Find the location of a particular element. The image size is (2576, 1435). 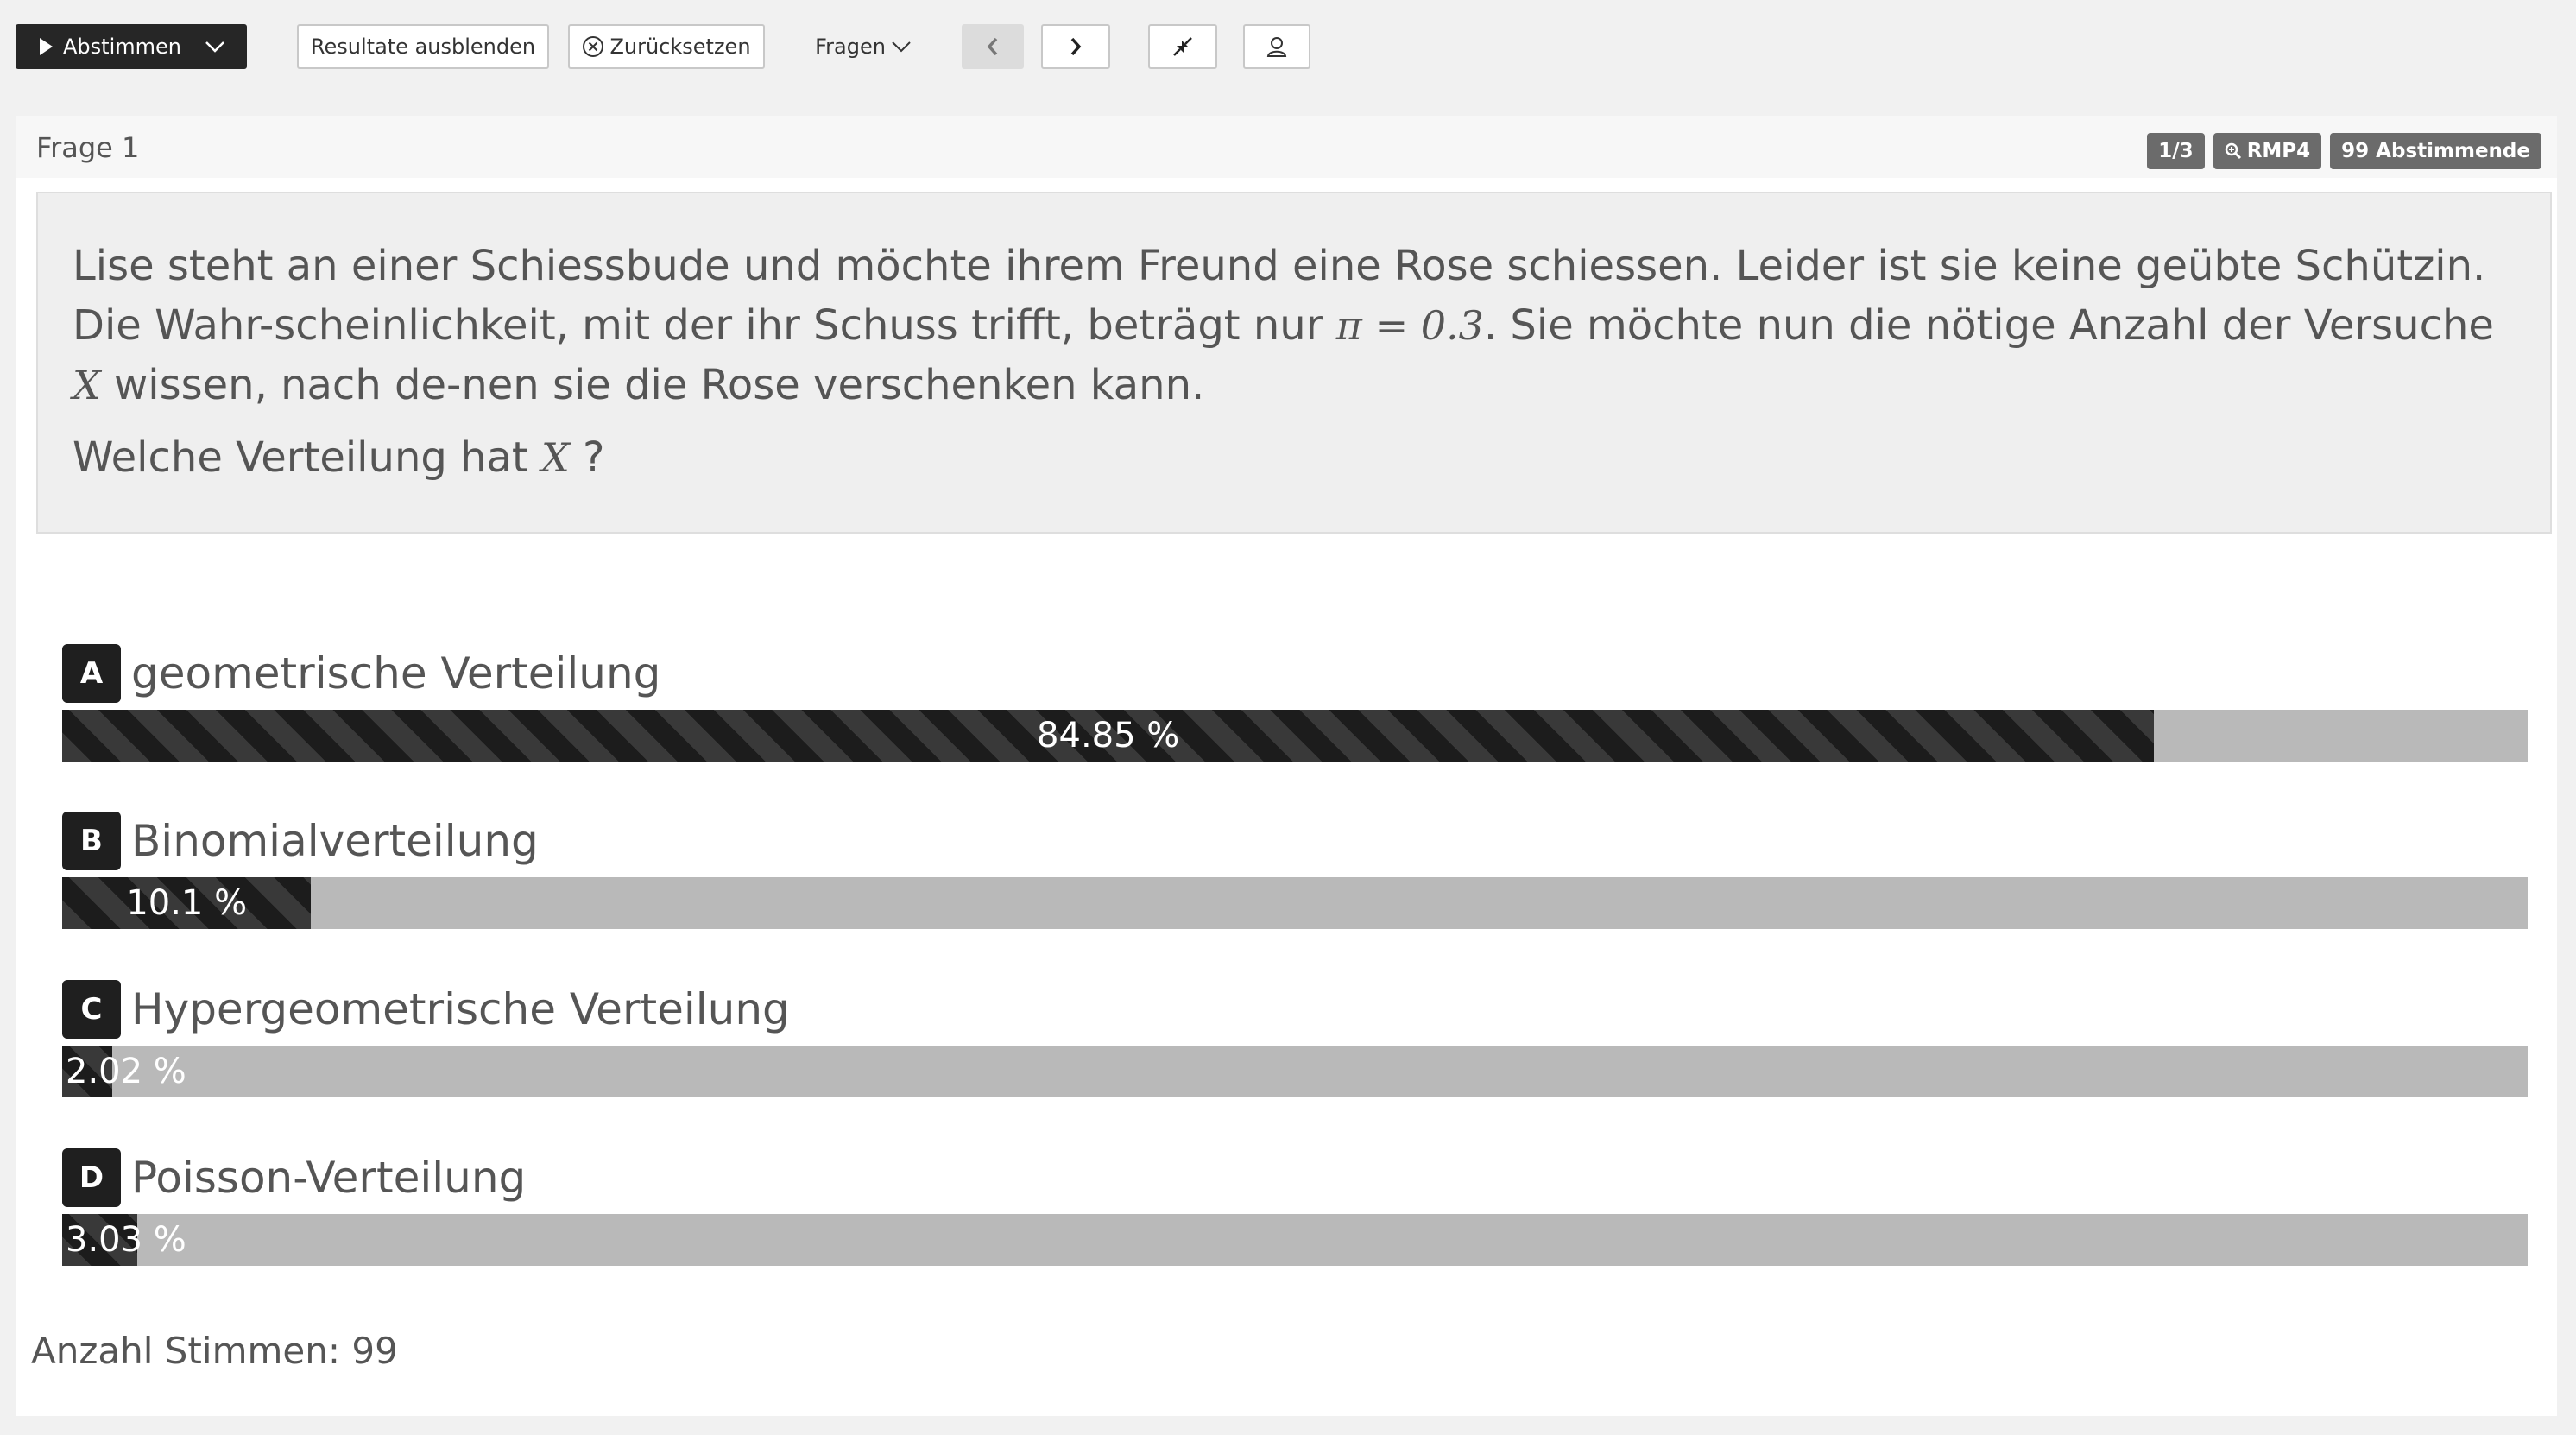

result-percent: 3.03 % is located at coordinates (126, 1240).